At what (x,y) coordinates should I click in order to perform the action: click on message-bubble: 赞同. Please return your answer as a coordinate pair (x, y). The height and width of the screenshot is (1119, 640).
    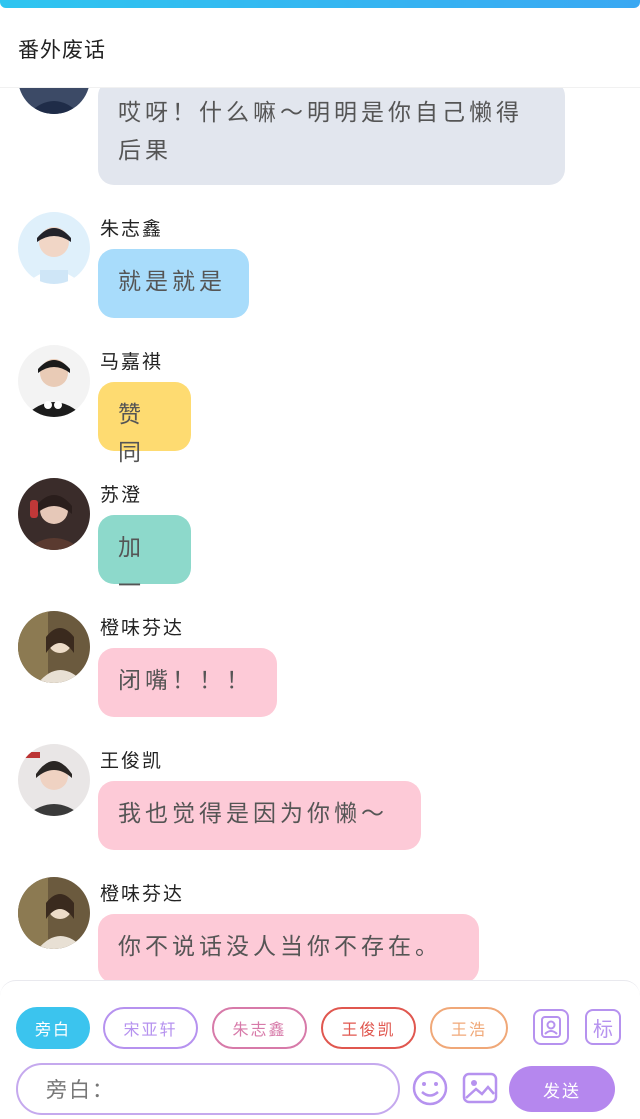
    Looking at the image, I should click on (144, 424).